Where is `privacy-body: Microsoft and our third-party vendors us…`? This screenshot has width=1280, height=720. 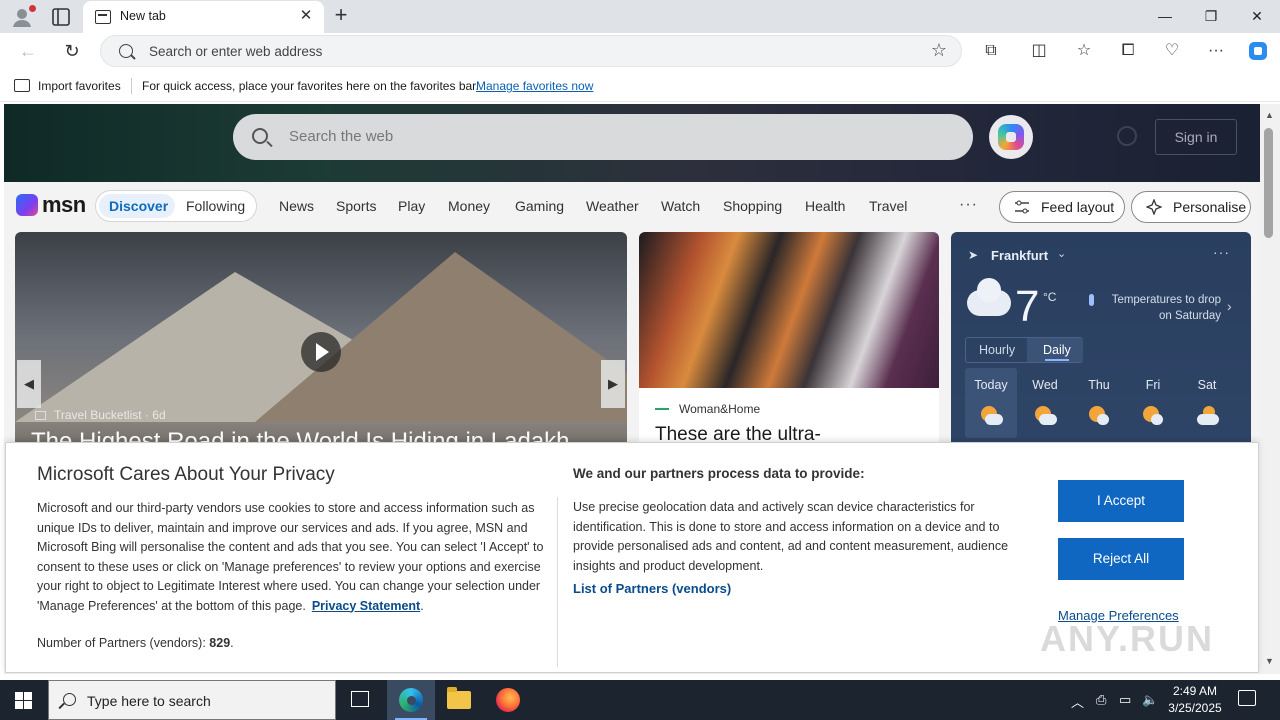
privacy-body: Microsoft and our third-party vendors us… is located at coordinates (290, 557).